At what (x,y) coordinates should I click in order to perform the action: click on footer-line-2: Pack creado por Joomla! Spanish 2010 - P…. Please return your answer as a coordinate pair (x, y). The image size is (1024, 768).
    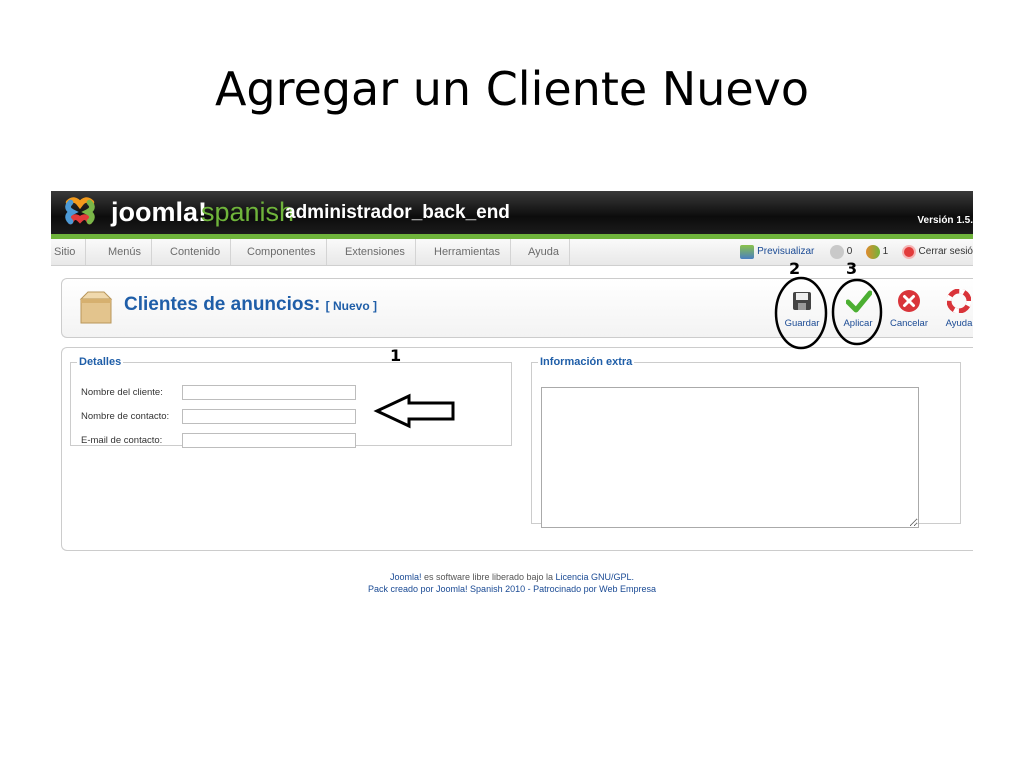
    Looking at the image, I should click on (512, 589).